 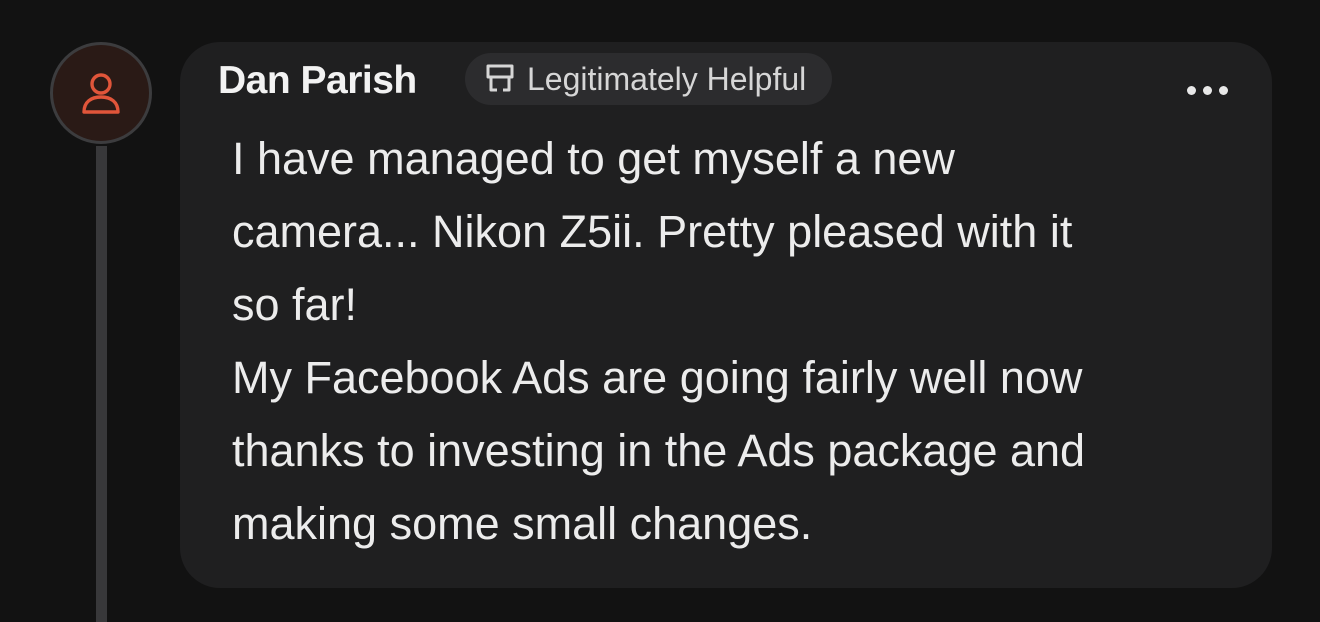 What do you see at coordinates (101, 384) in the screenshot?
I see `thread-connector-line` at bounding box center [101, 384].